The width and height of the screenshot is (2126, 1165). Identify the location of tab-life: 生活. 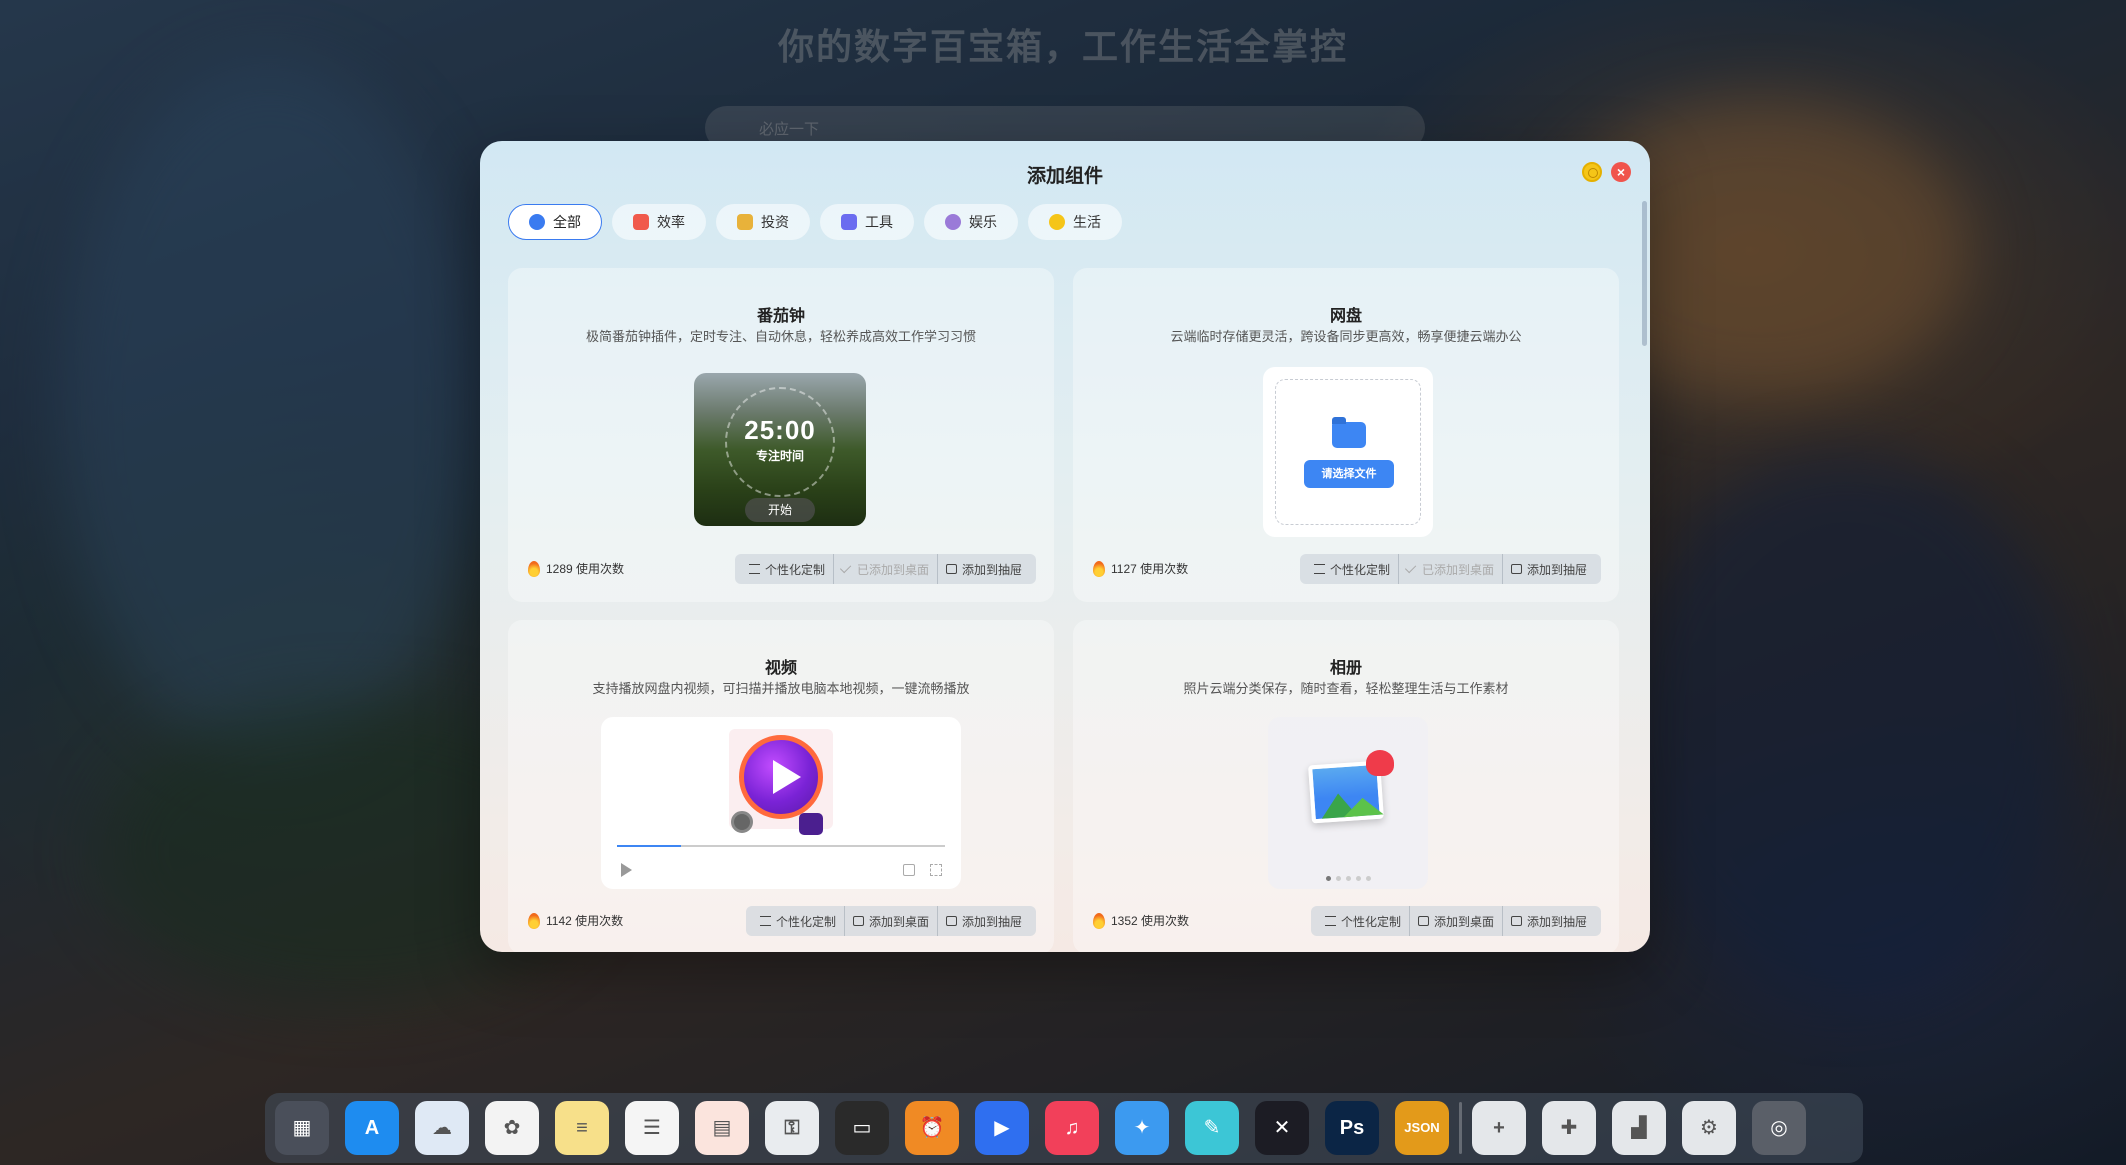
(1075, 222).